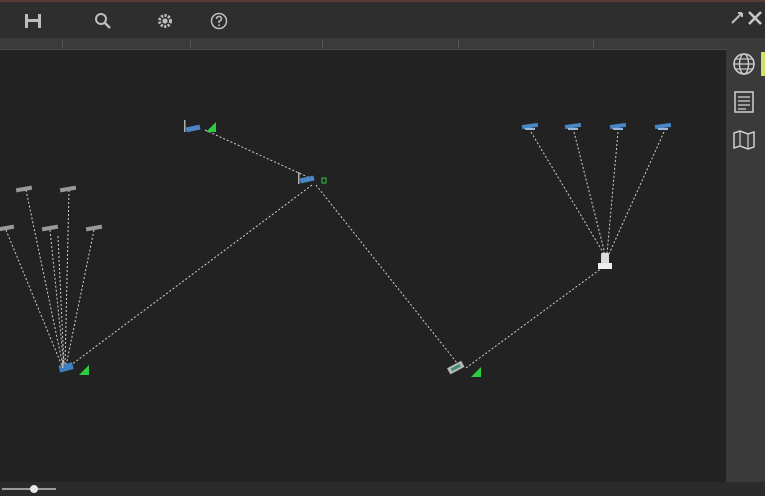  Describe the element at coordinates (744, 64) in the screenshot. I see `globe-icon` at that location.